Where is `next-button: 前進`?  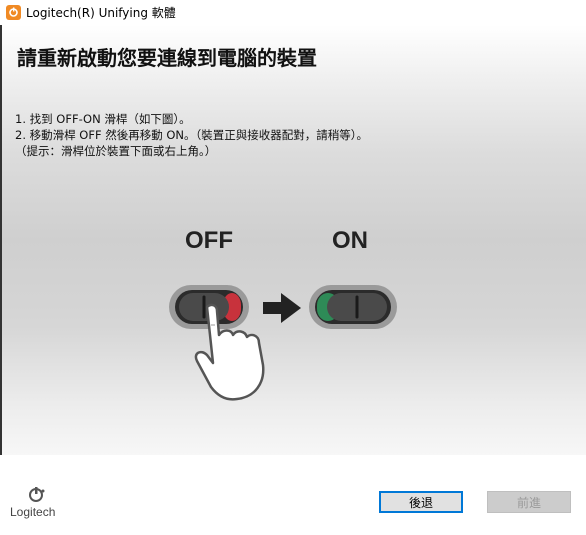 next-button: 前進 is located at coordinates (529, 502).